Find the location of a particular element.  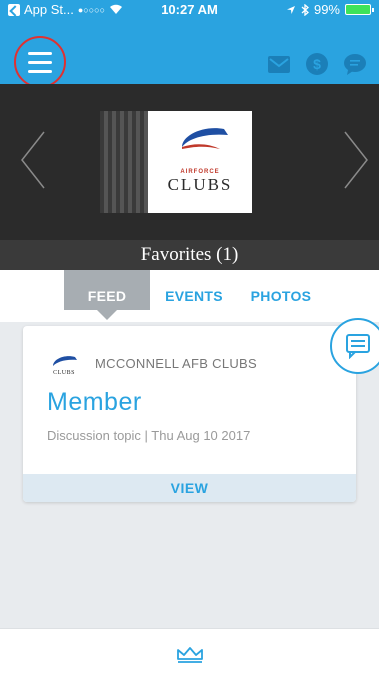

tab-feed: FEED is located at coordinates (107, 295).